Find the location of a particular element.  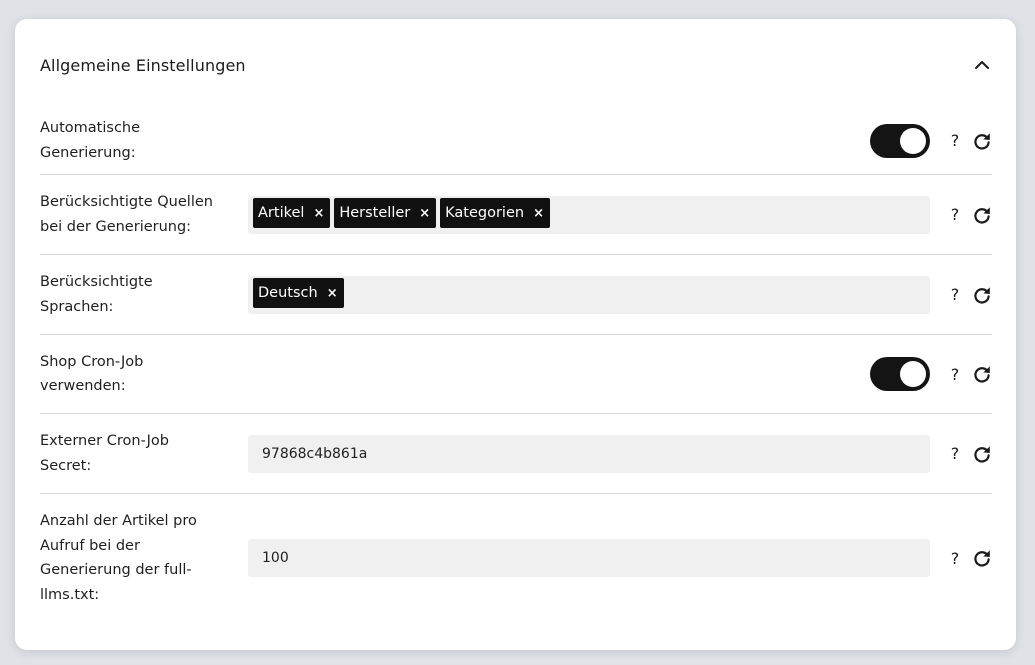

shop-cron-toggle is located at coordinates (900, 374).